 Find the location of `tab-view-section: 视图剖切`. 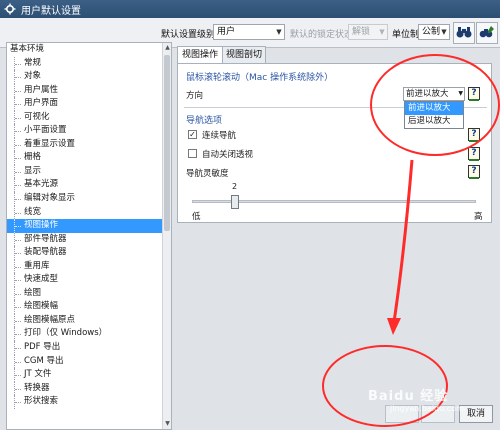

tab-view-section: 视图剖切 is located at coordinates (244, 54).